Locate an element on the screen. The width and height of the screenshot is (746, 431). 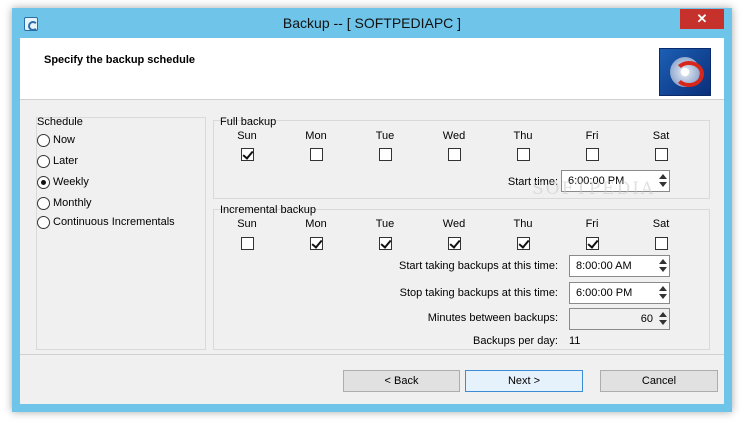
full-checkbox-mon is located at coordinates (316, 154).